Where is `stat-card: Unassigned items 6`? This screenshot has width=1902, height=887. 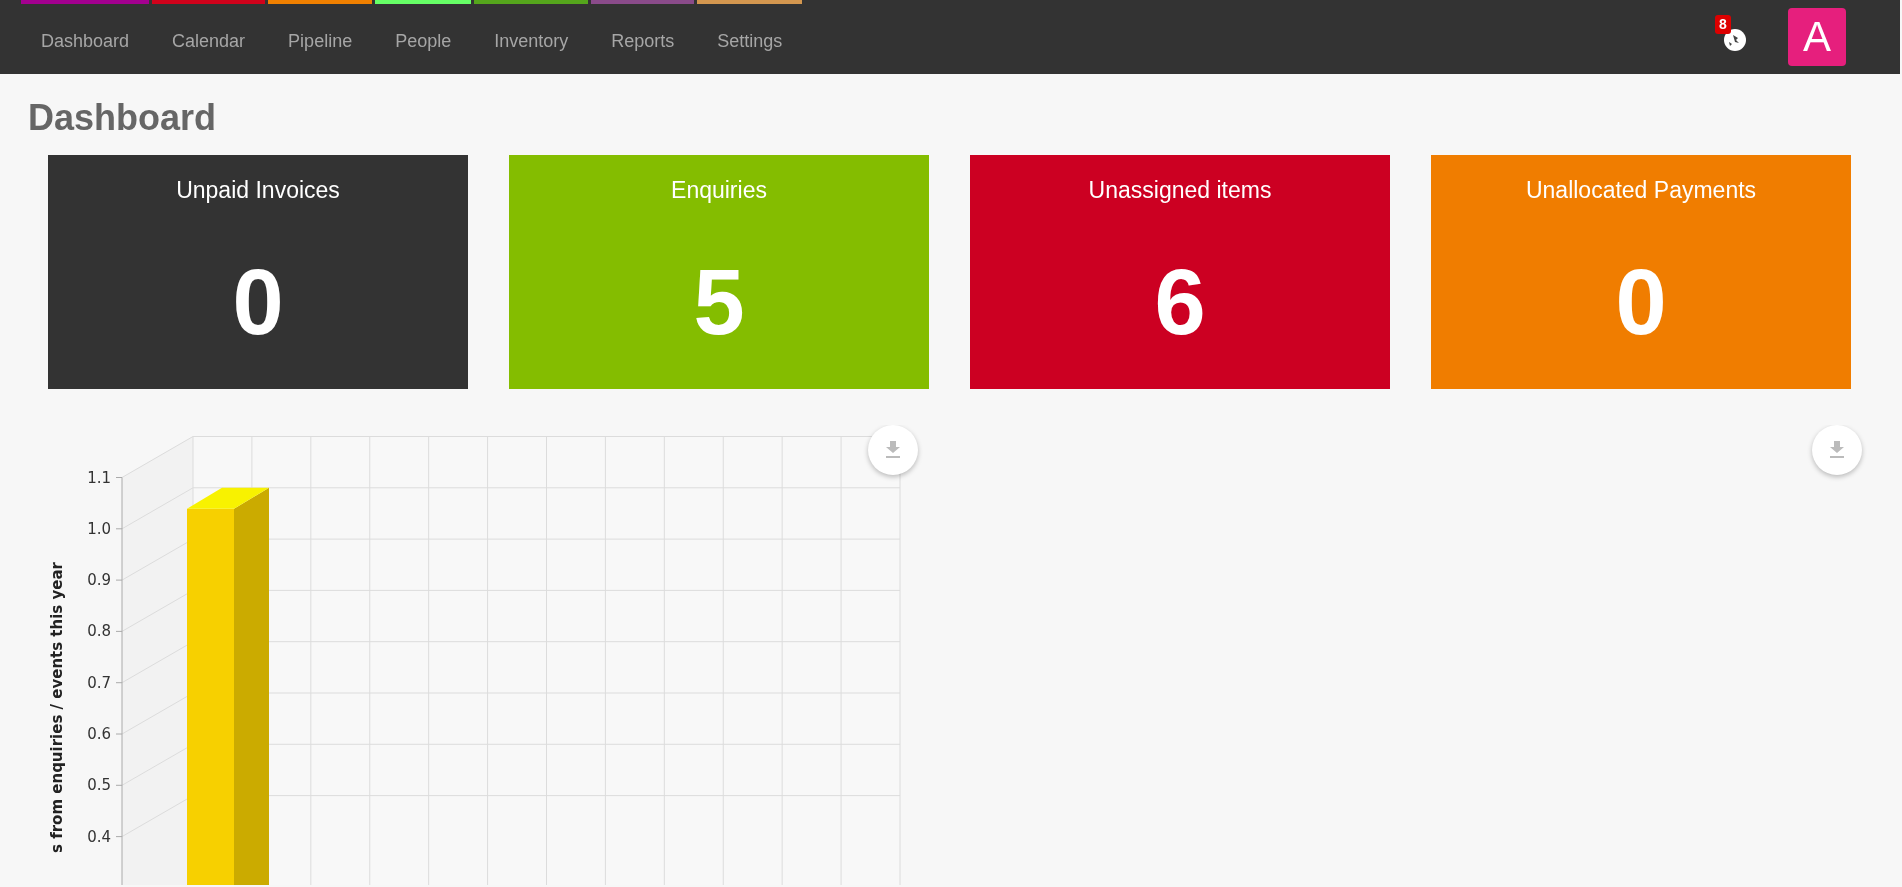
stat-card: Unassigned items 6 is located at coordinates (1180, 272).